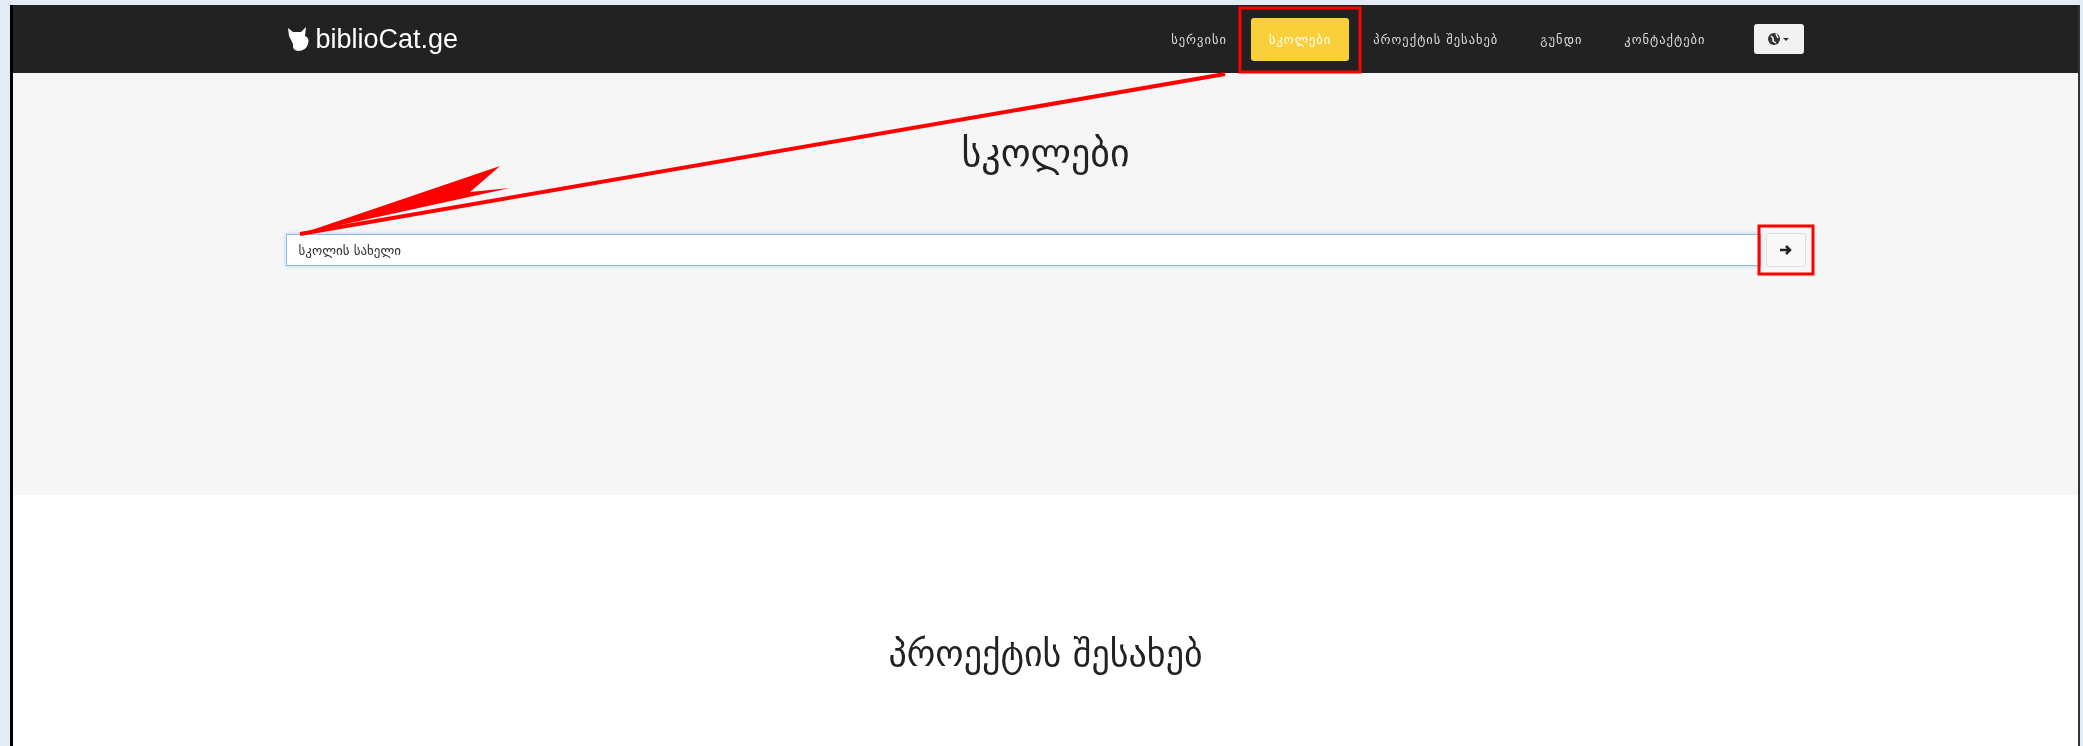  I want to click on brand-name: biblioCat.ge, so click(387, 39).